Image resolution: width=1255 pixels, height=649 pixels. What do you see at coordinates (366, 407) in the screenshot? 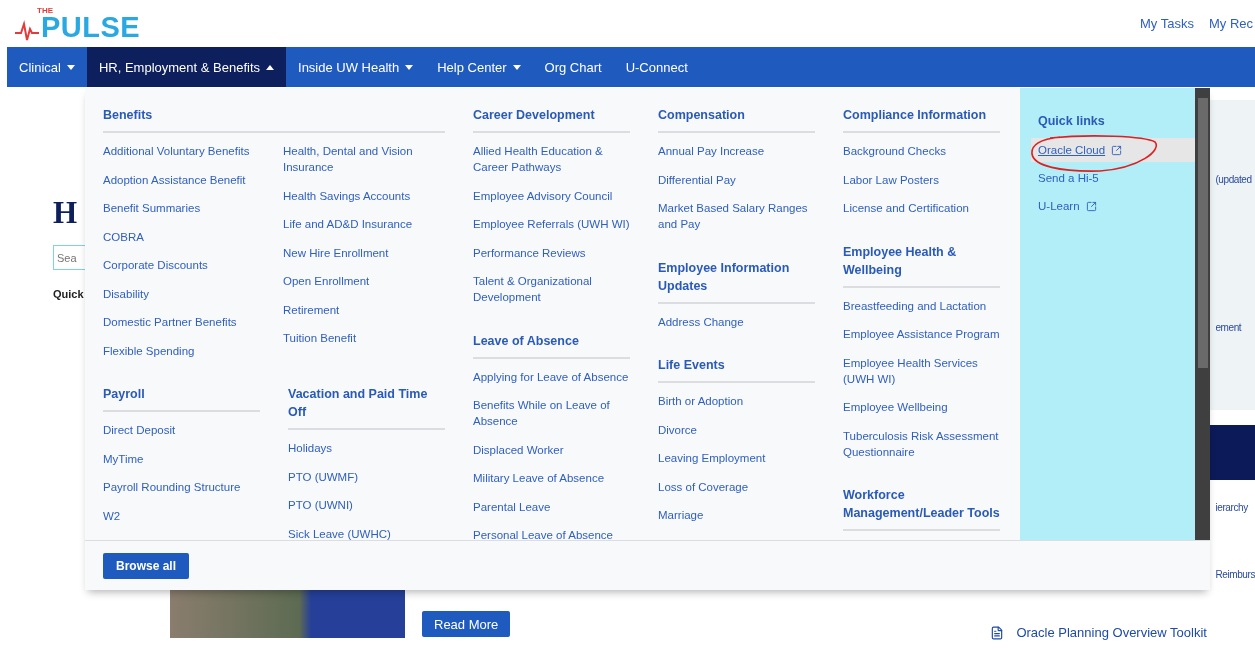
I see `menu-section-heading: Vacation and Paid Time Off` at bounding box center [366, 407].